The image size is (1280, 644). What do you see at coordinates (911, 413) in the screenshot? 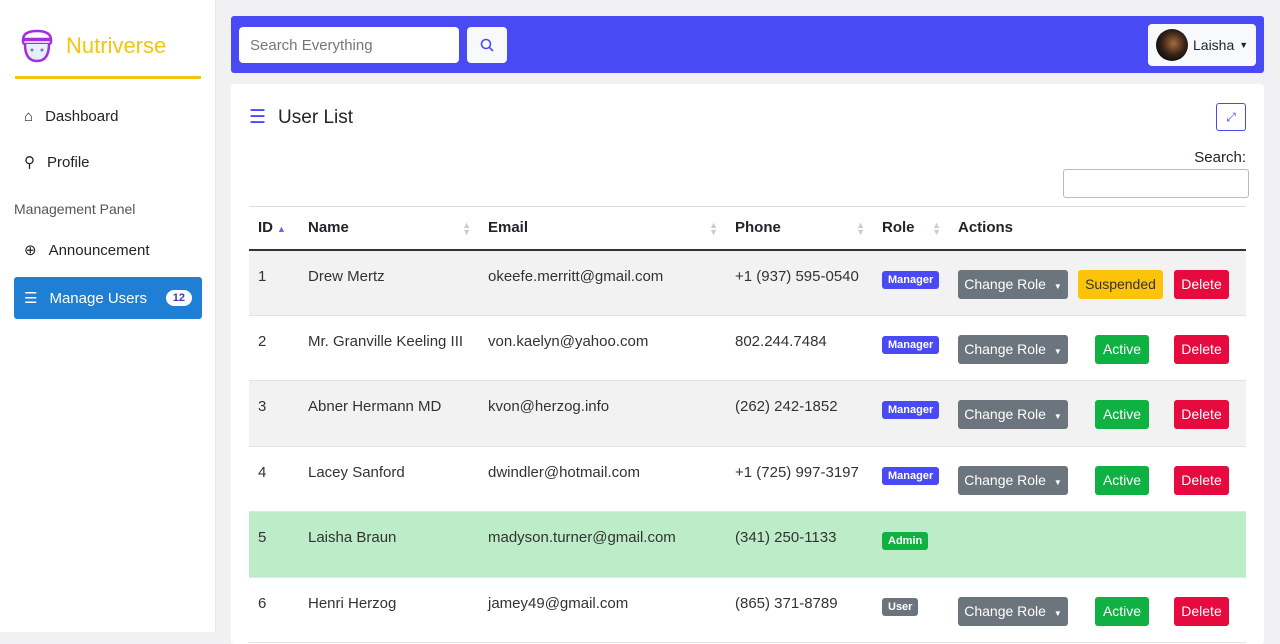
I see `cell-role: Manager` at bounding box center [911, 413].